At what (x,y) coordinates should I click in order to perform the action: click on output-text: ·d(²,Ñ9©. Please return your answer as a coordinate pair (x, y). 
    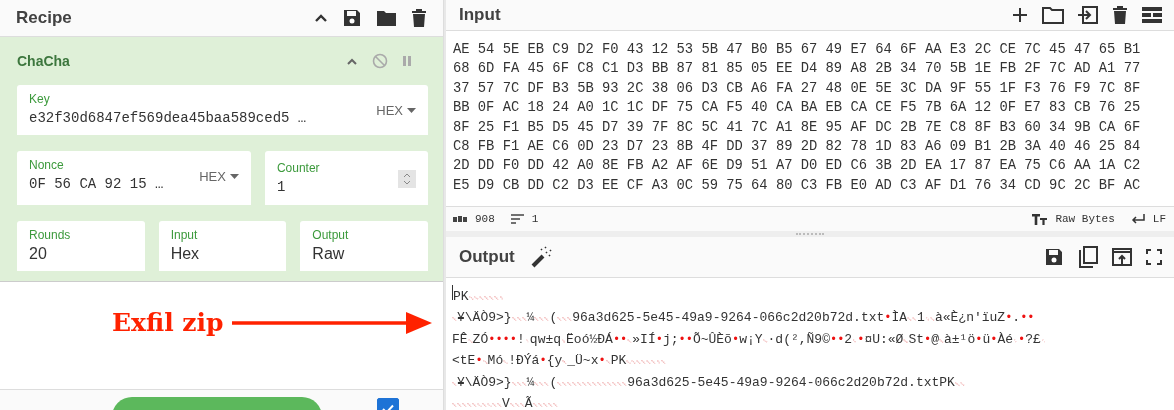
    Looking at the image, I should click on (798, 339).